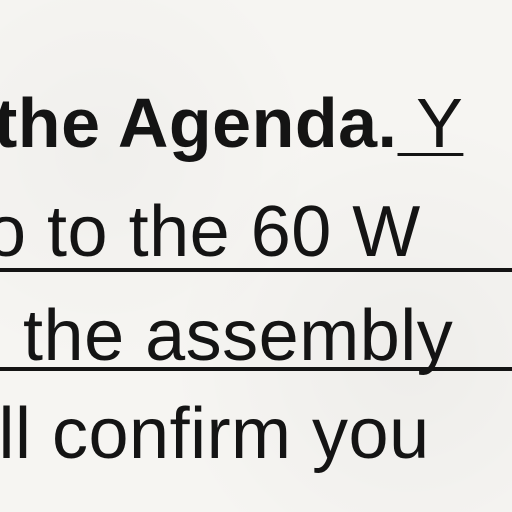 Image resolution: width=512 pixels, height=512 pixels. Describe the element at coordinates (430, 123) in the screenshot. I see `heading-trailing-text: Y` at that location.